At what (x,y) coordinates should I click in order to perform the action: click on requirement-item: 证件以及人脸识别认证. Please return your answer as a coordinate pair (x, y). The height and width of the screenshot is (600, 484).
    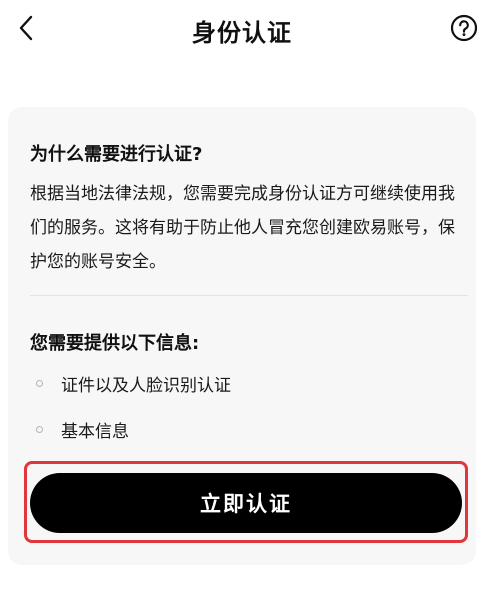
    Looking at the image, I should click on (130, 383).